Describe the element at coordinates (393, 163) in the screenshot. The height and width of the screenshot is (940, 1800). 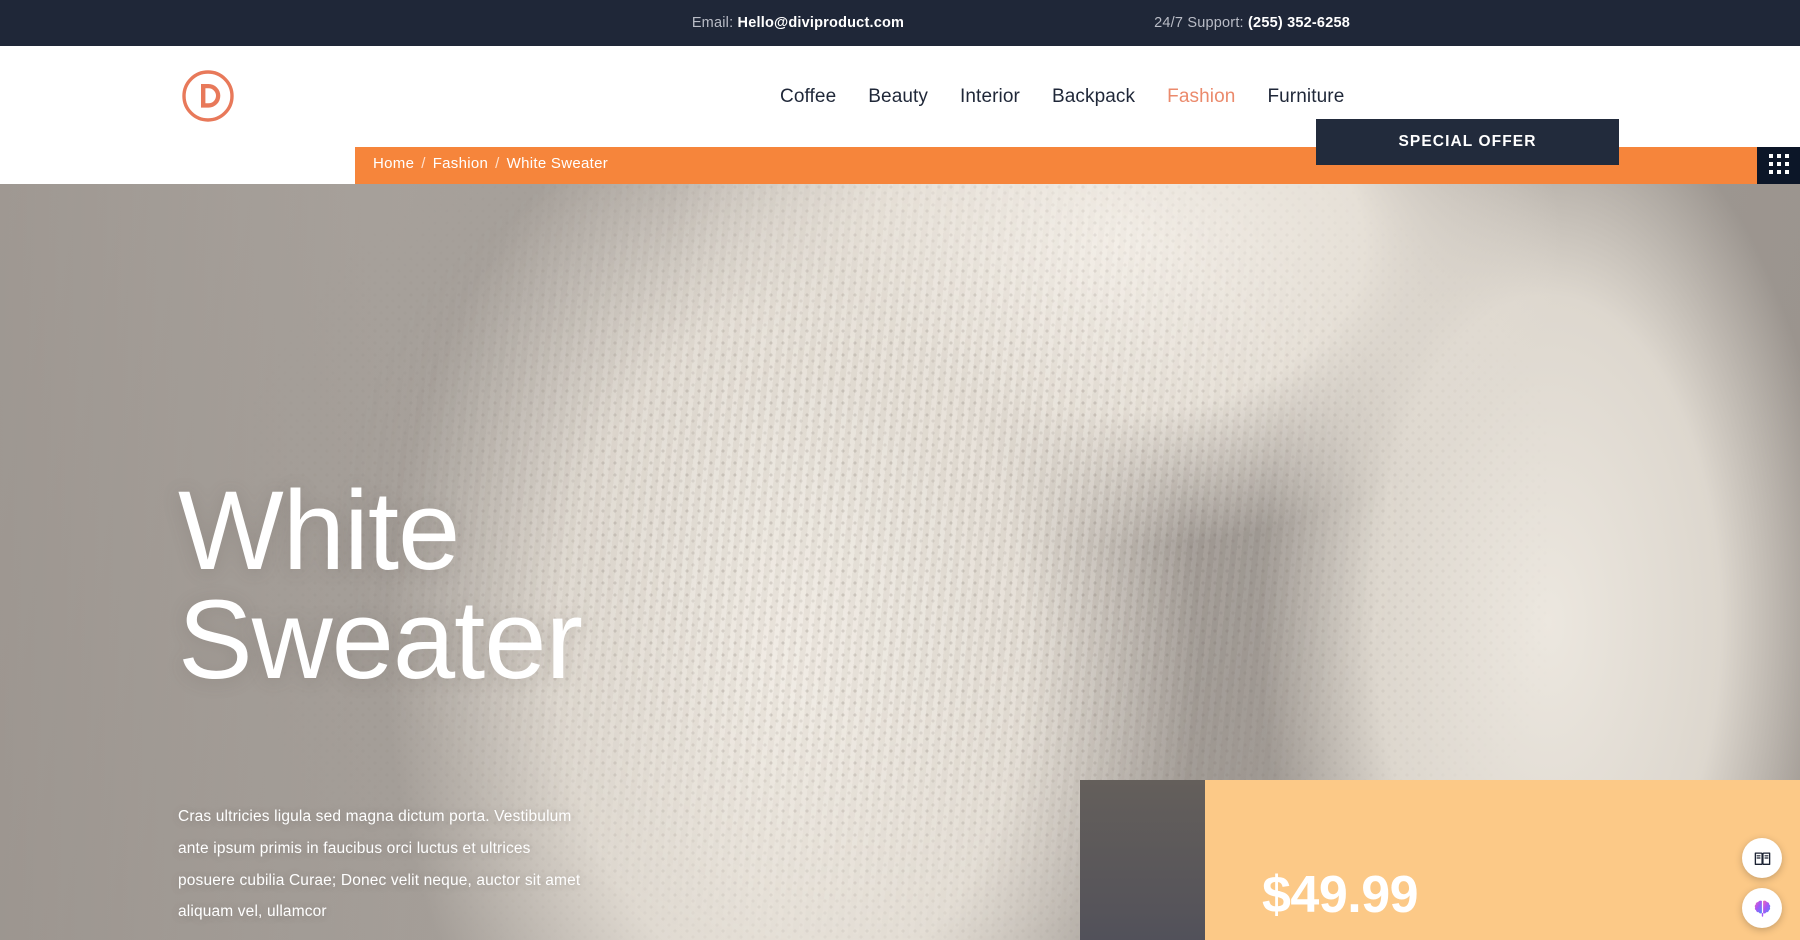
I see `breadcrumb-home: Home` at that location.